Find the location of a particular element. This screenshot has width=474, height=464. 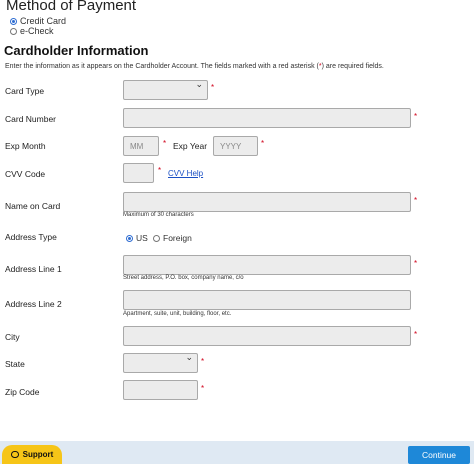

address-type-foreign: Foreign is located at coordinates (172, 238).